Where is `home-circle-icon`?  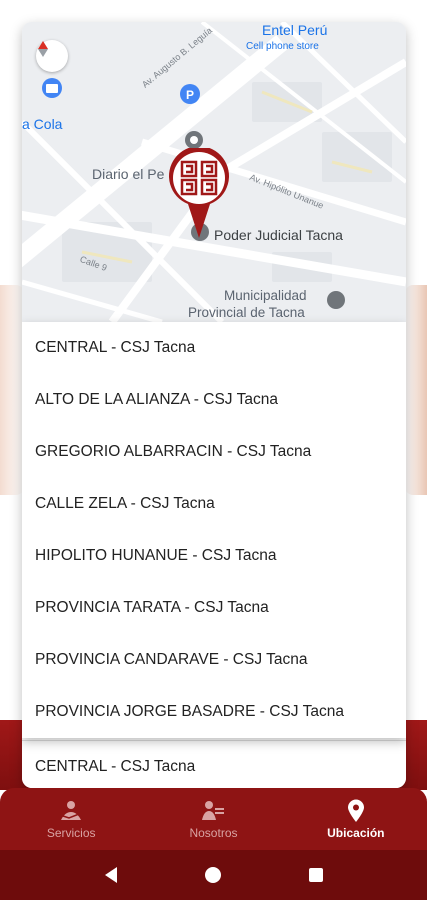
home-circle-icon is located at coordinates (213, 875).